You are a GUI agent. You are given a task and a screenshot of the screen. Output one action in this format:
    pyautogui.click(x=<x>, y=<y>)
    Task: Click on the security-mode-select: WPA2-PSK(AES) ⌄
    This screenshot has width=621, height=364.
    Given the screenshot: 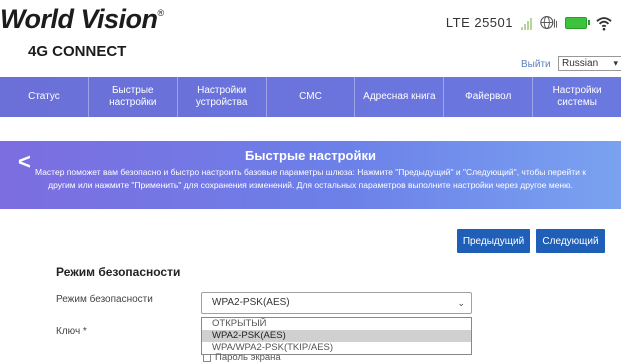 What is the action you would take?
    pyautogui.click(x=336, y=303)
    